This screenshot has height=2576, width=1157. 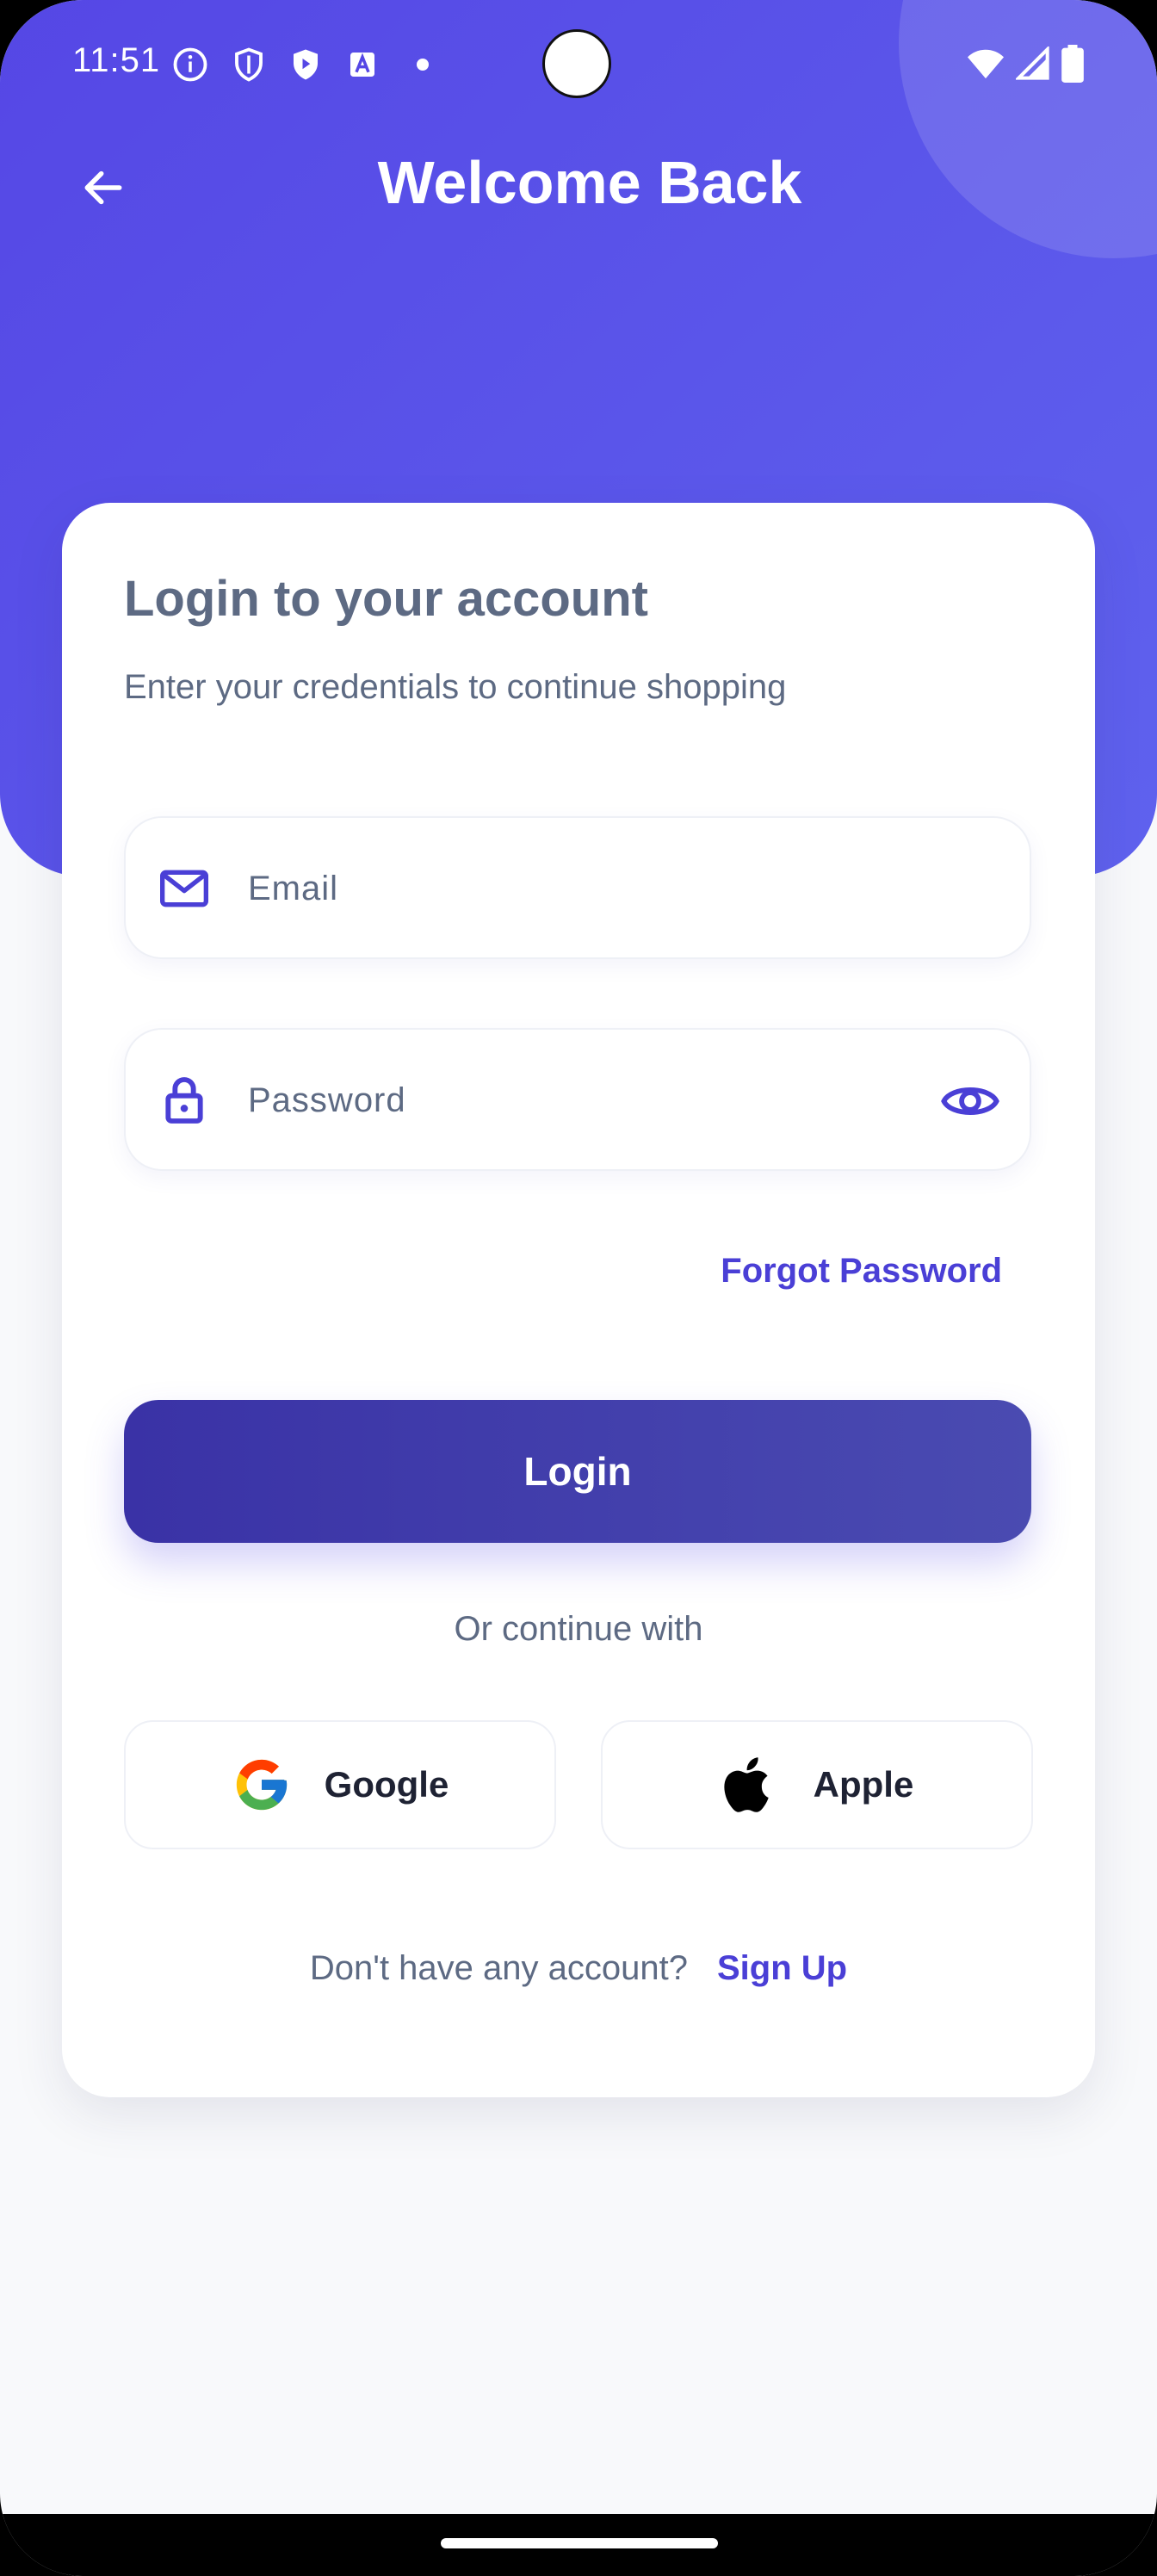 I want to click on signup-row: Don't have any account? Sign Up, so click(x=579, y=1968).